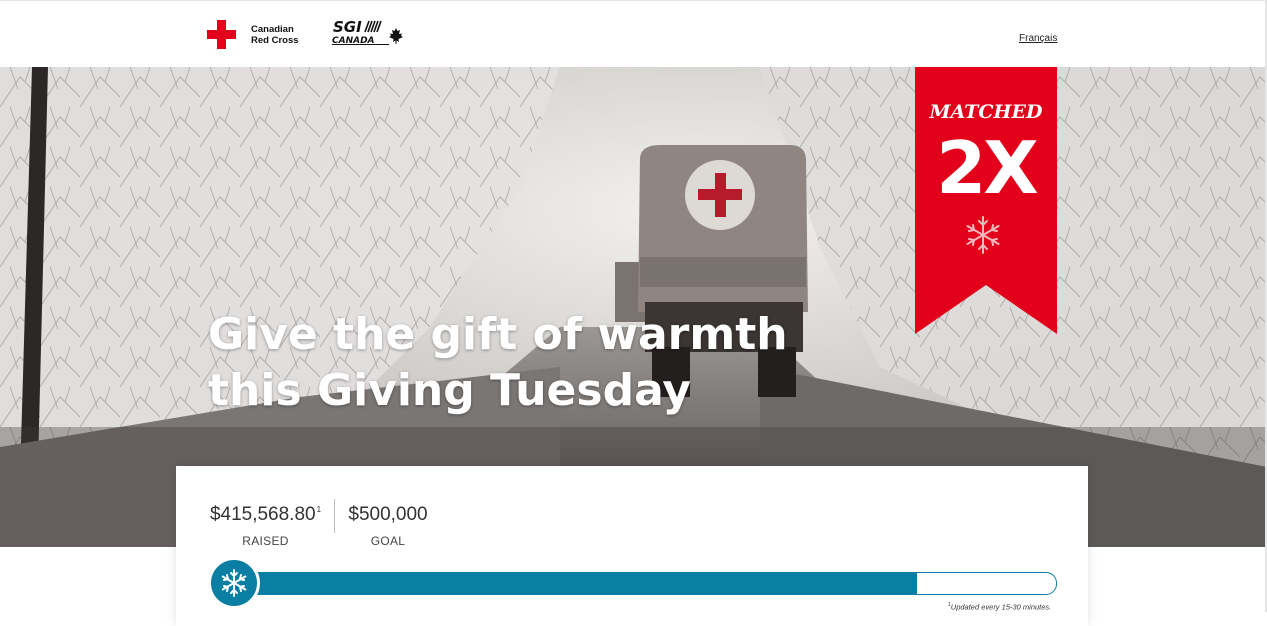  I want to click on hero-title-line2: this Giving Tuesday, so click(450, 390).